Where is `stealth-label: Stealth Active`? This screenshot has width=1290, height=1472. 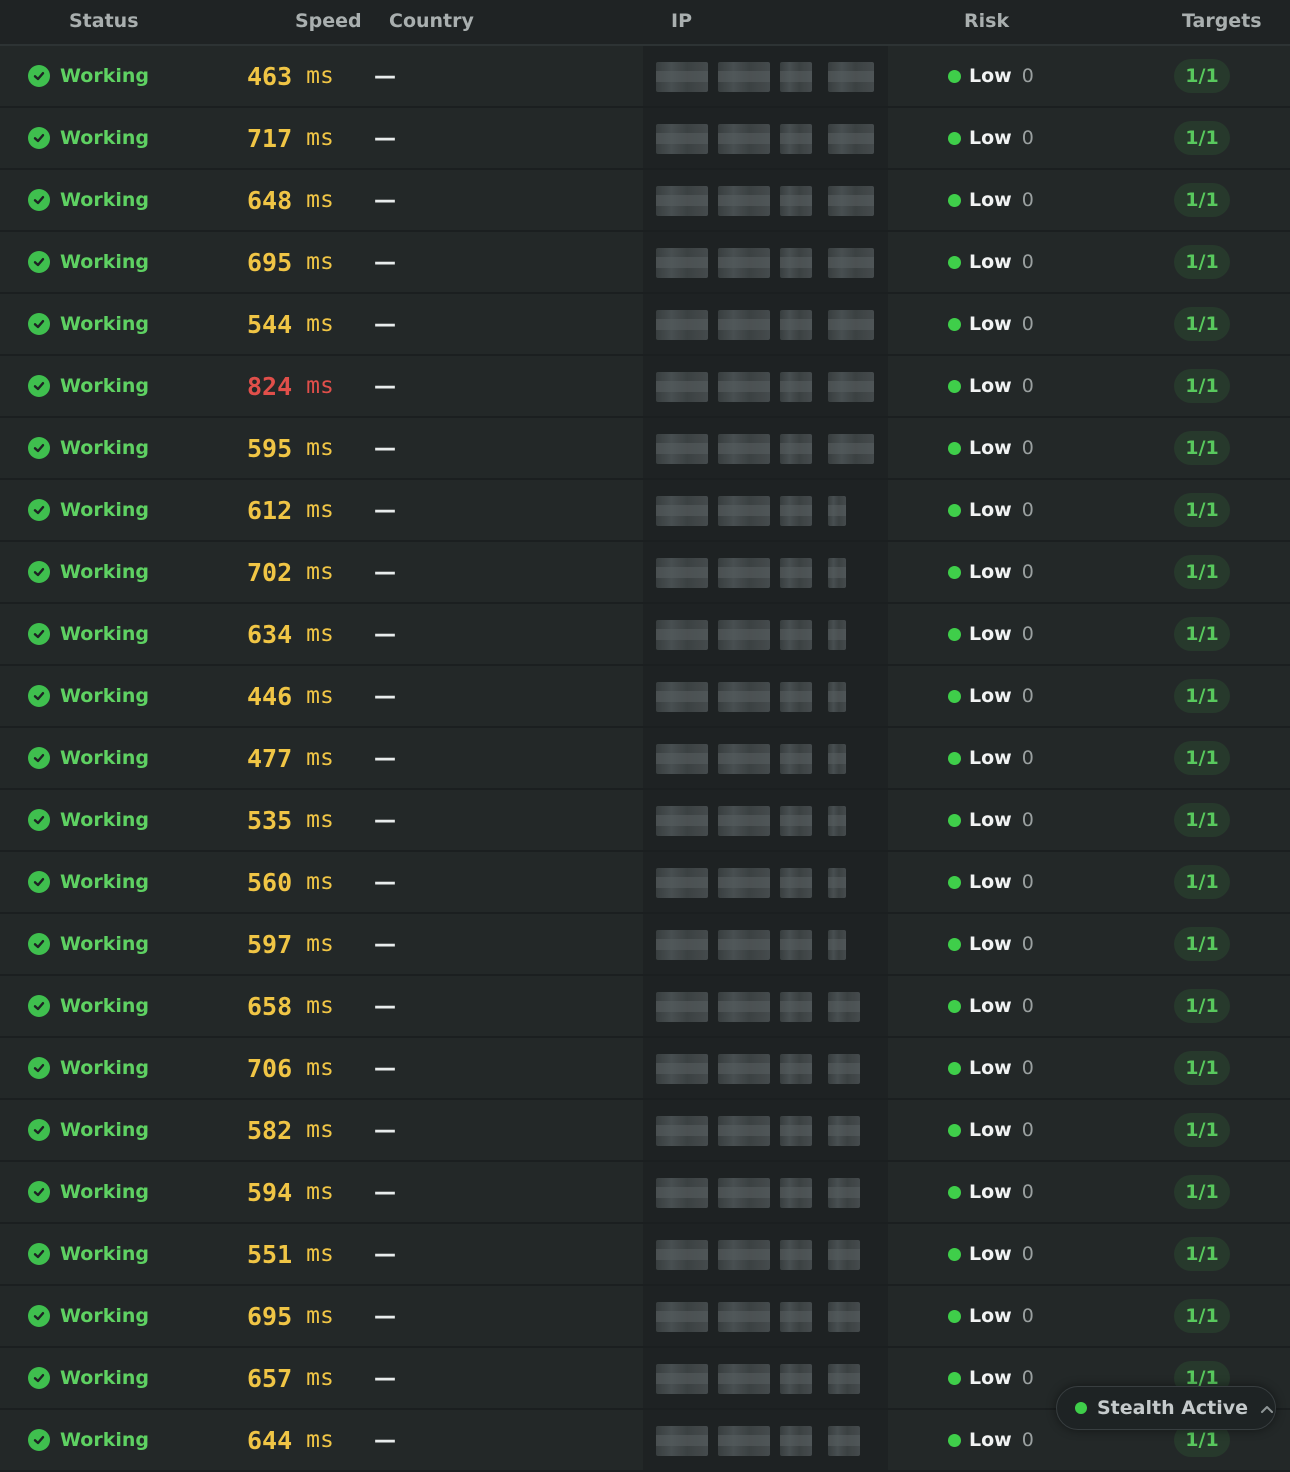 stealth-label: Stealth Active is located at coordinates (1173, 1408).